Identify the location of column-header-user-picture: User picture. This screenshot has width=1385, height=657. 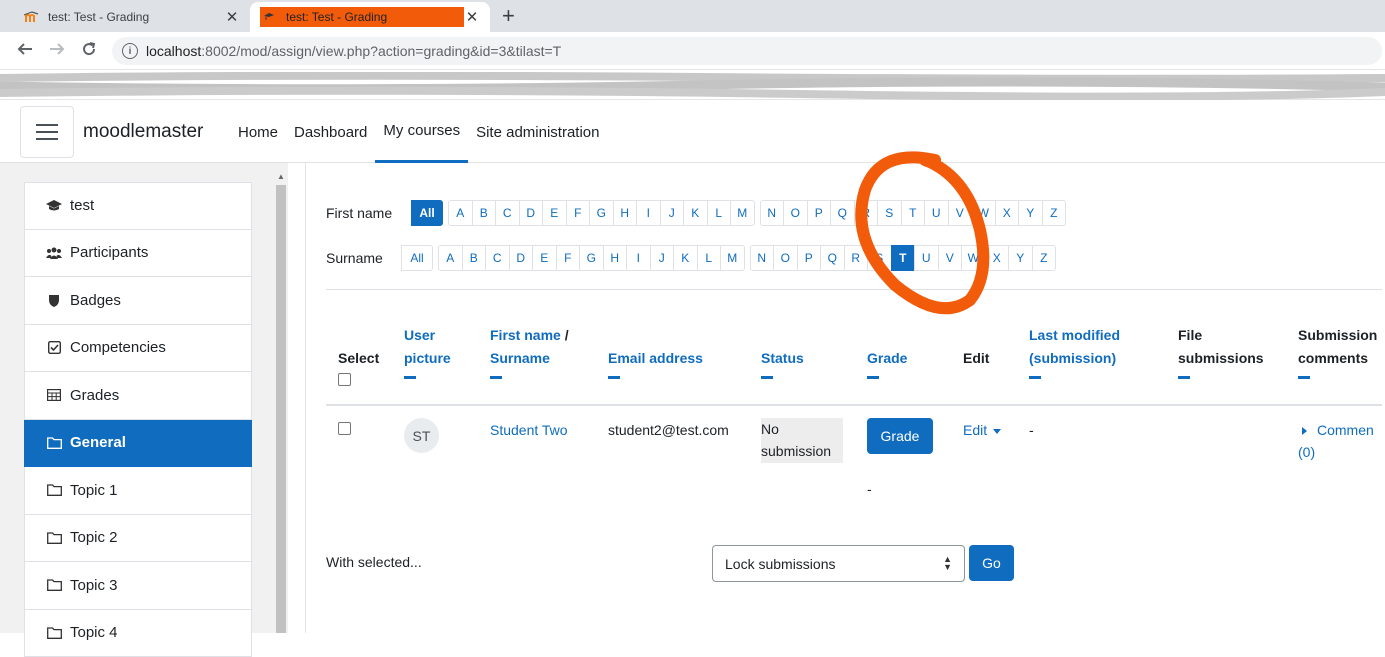
(427, 351).